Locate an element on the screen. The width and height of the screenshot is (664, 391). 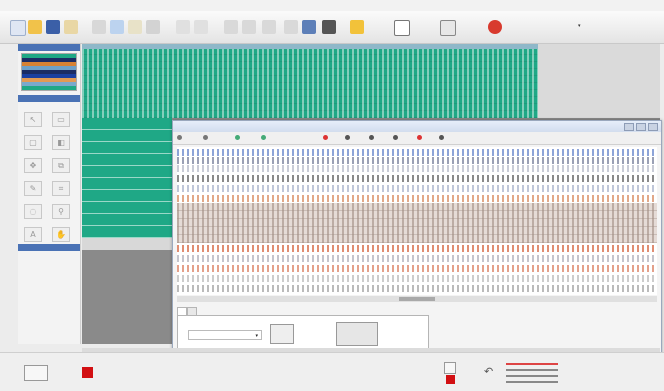
data-table-footer is located at coordinates (127, 244).